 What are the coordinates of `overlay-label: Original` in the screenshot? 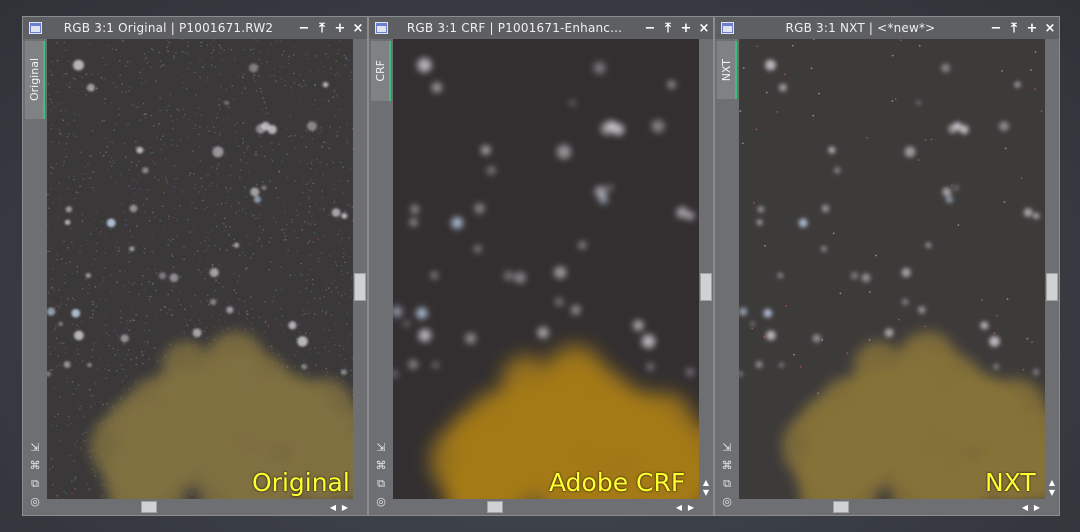 It's located at (301, 482).